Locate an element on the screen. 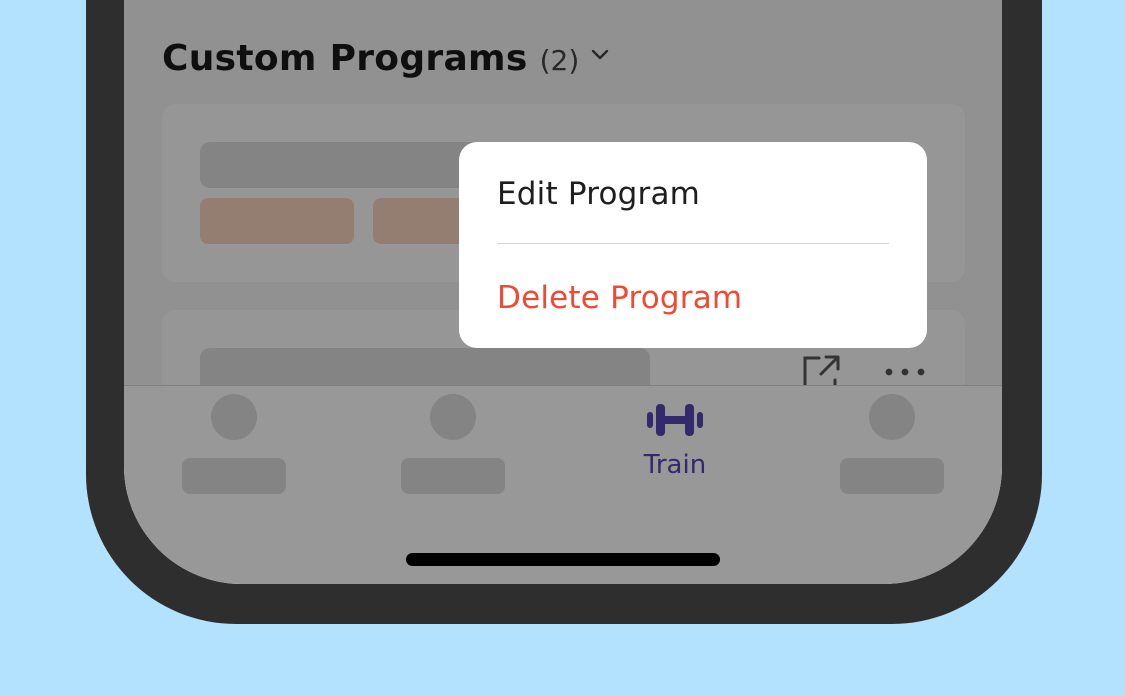 This screenshot has height=696, width=1125. menu-divider is located at coordinates (693, 243).